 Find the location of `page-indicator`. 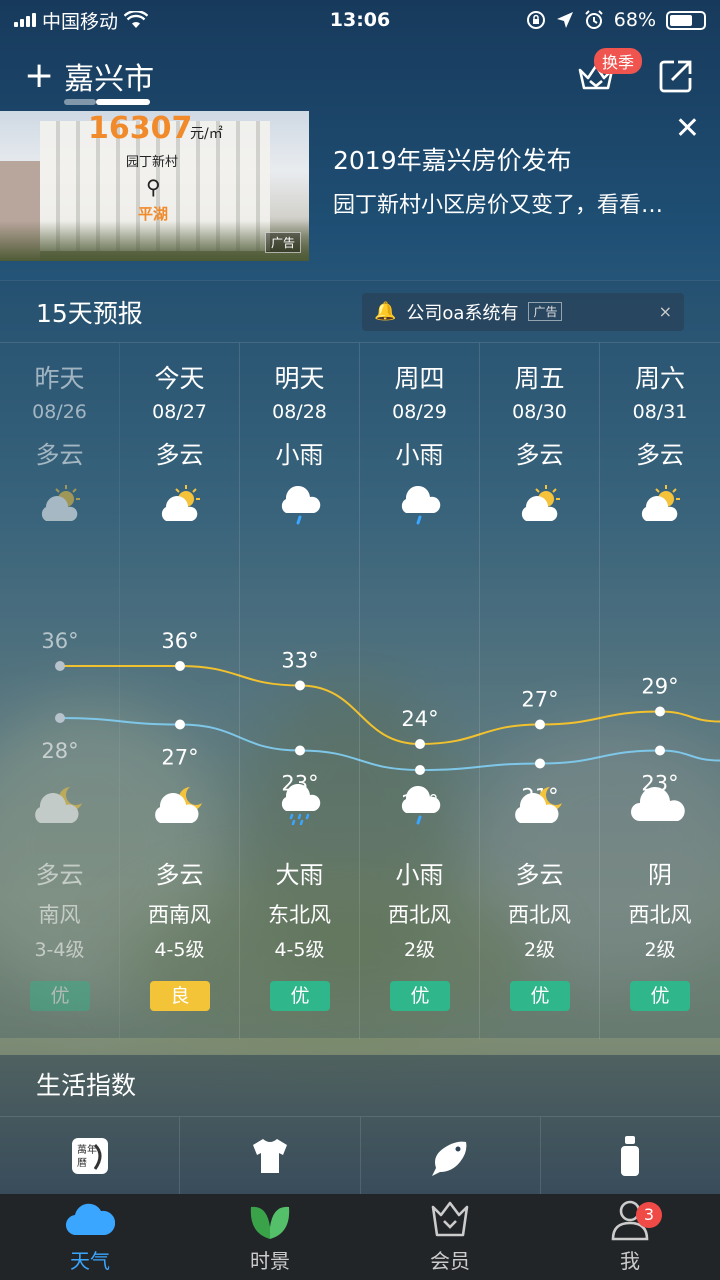

page-indicator is located at coordinates (107, 102).